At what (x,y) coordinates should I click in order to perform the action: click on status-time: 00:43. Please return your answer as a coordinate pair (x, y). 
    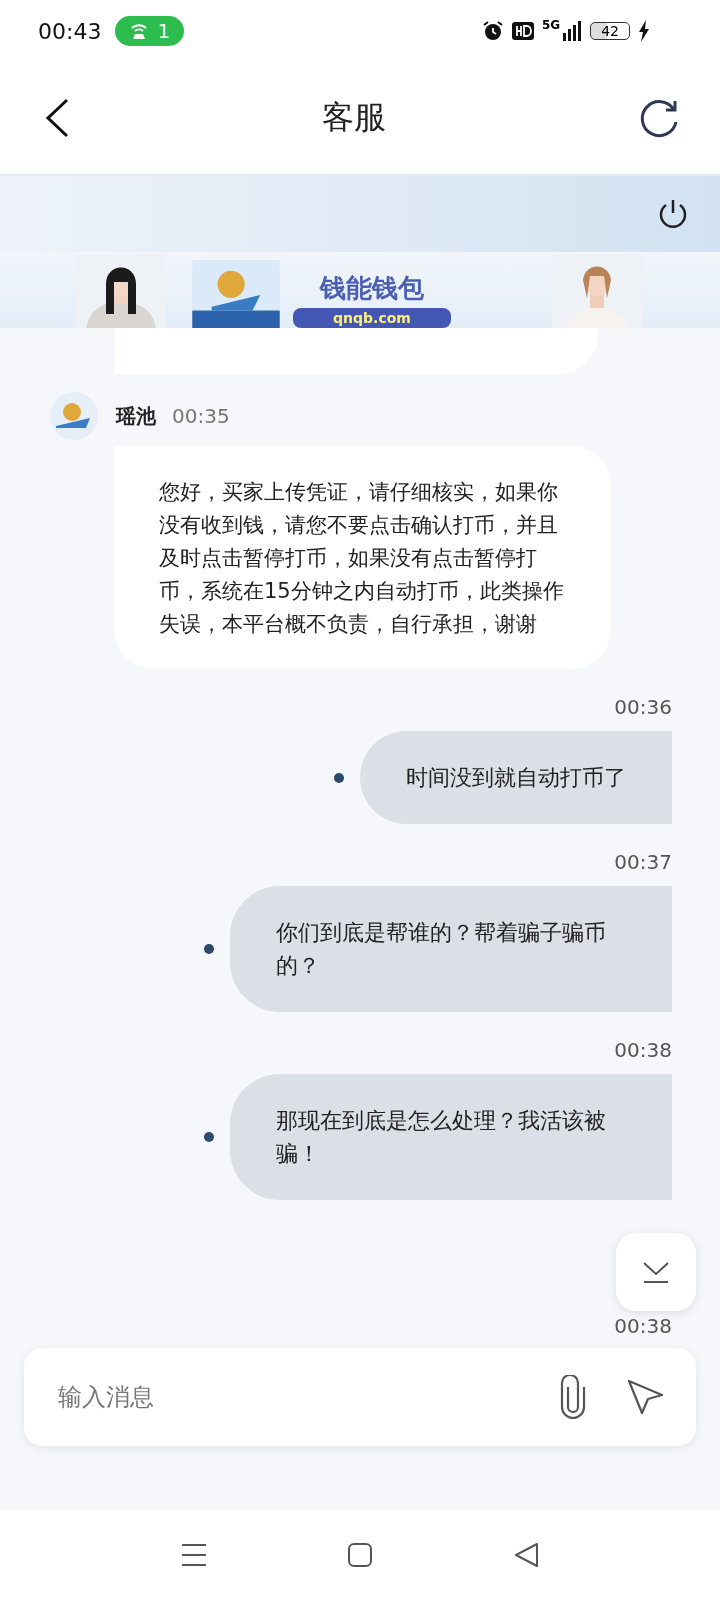
    Looking at the image, I should click on (70, 31).